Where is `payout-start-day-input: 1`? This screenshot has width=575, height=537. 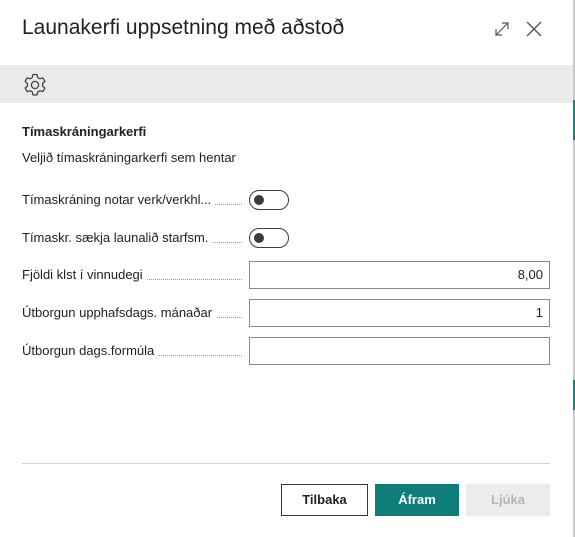 payout-start-day-input: 1 is located at coordinates (399, 313).